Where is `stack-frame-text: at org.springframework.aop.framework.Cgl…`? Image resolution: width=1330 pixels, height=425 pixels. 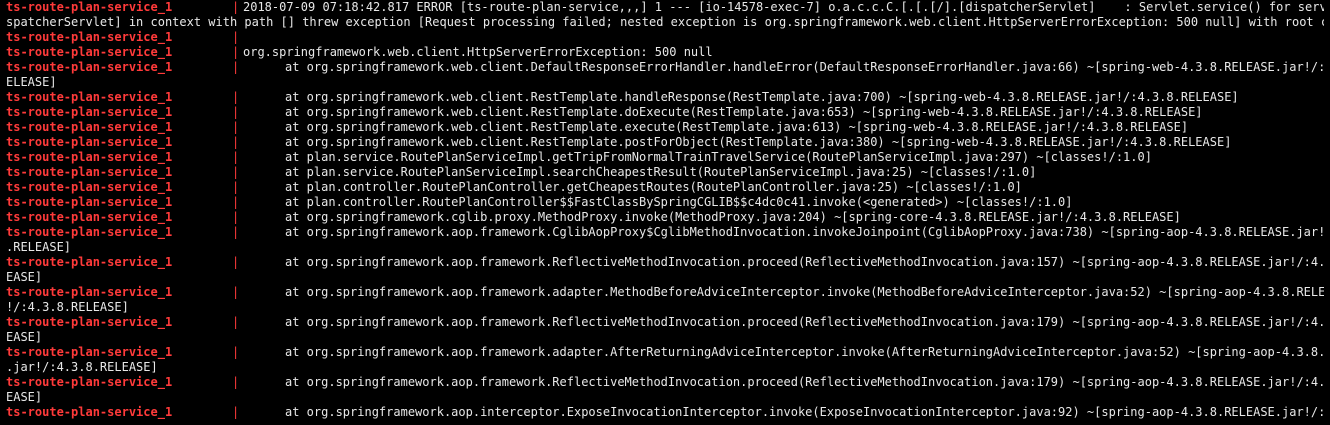
stack-frame-text: at org.springframework.aop.framework.Cgl… is located at coordinates (807, 232).